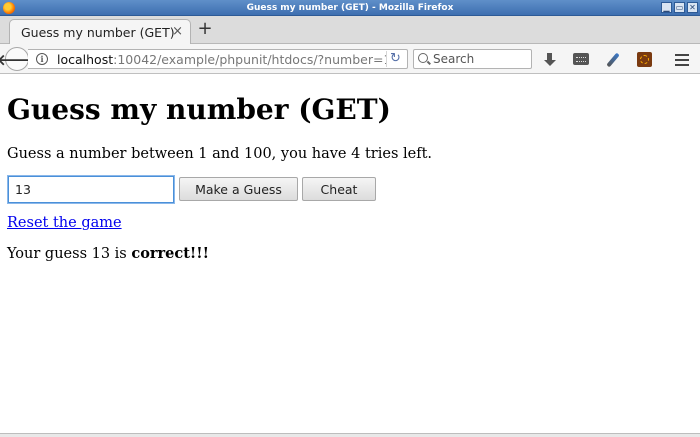 This screenshot has height=437, width=700. What do you see at coordinates (612, 60) in the screenshot?
I see `eyedropper-icon` at bounding box center [612, 60].